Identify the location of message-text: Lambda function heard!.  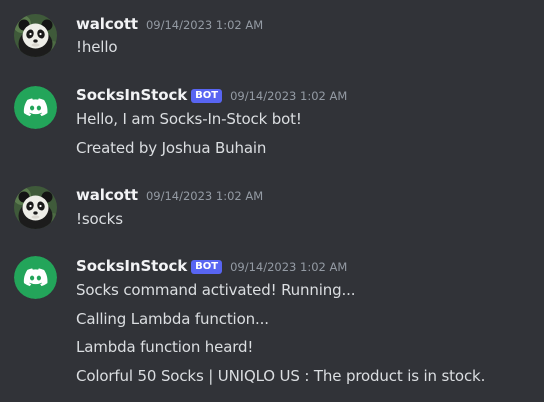
(165, 347).